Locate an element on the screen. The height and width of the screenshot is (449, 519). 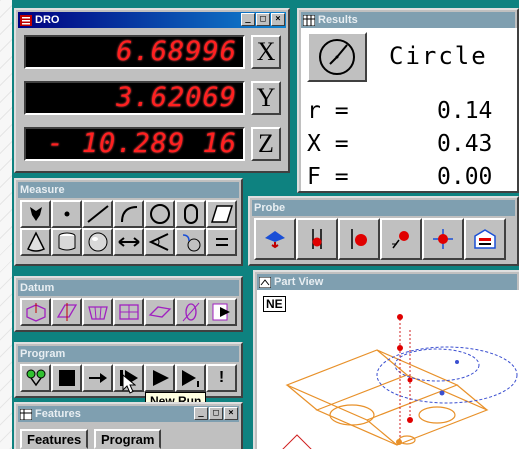
probe-rack-icon is located at coordinates (485, 239).